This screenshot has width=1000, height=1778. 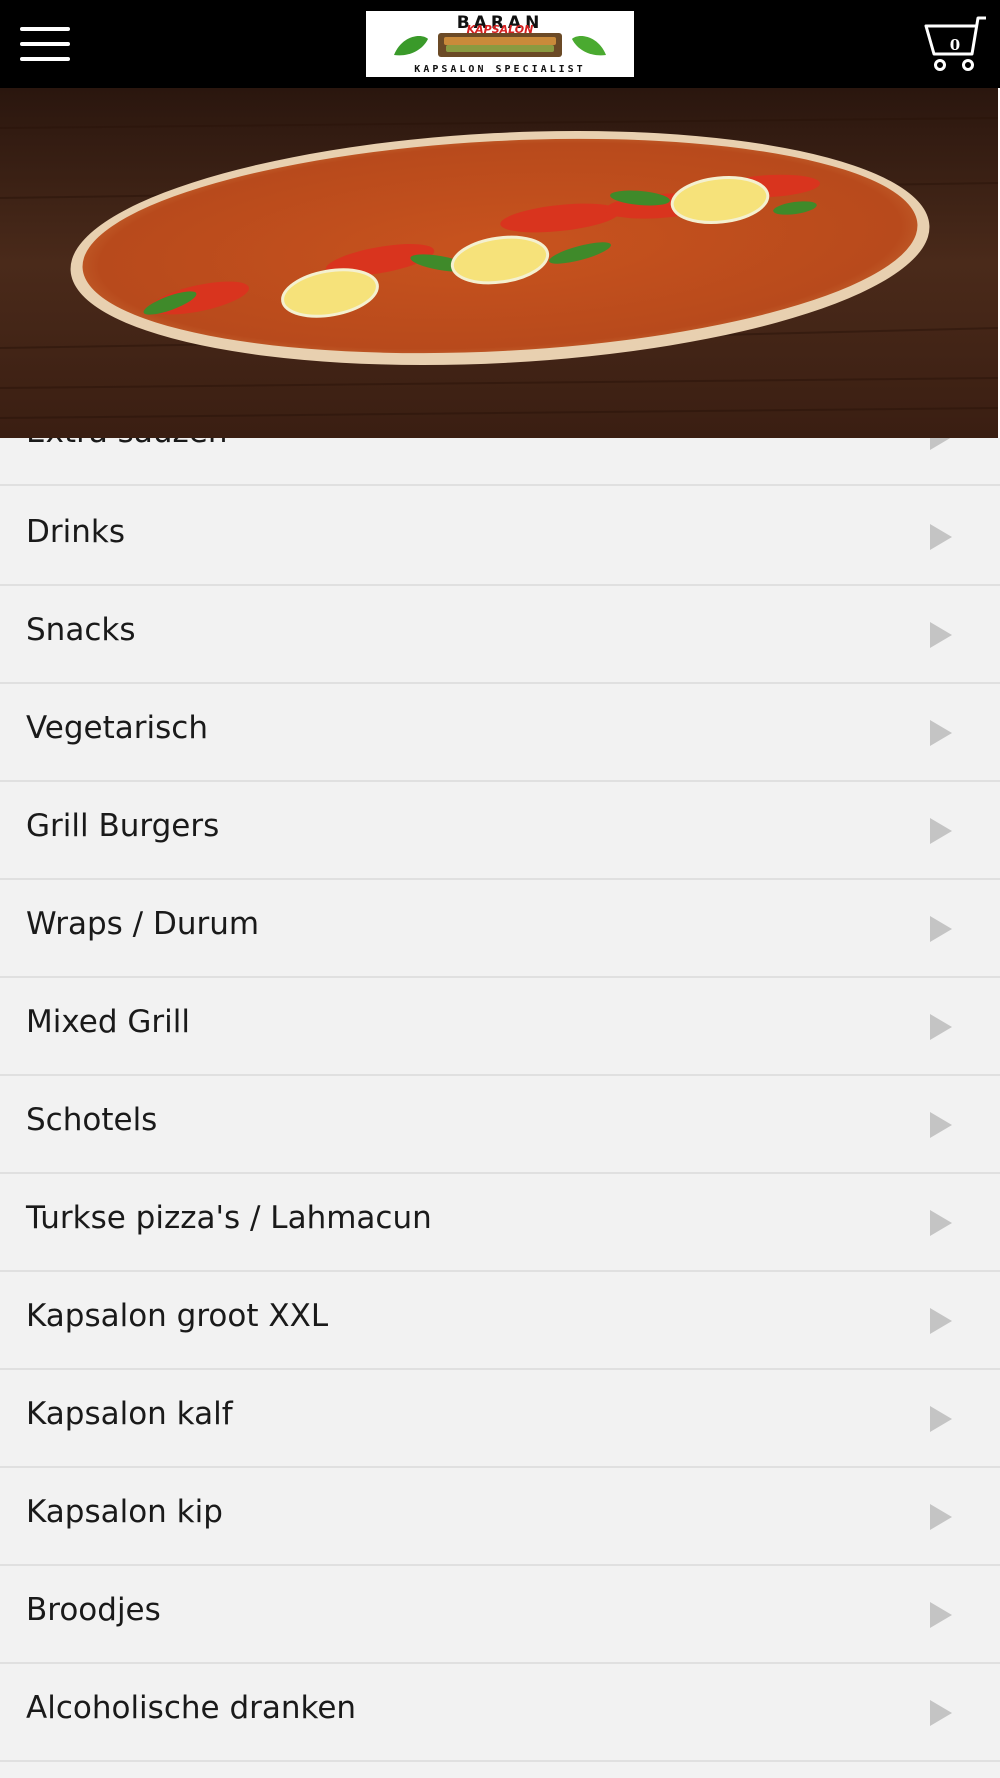 I want to click on category-label: Alcoholische dranken, so click(x=191, y=1708).